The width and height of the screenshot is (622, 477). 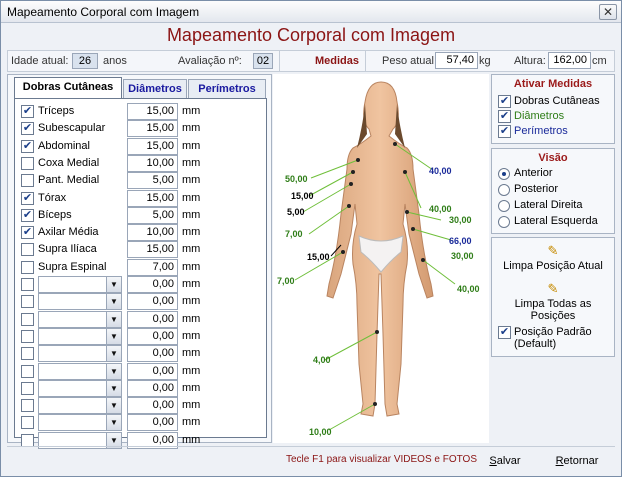 What do you see at coordinates (504, 101) in the screenshot?
I see `checkbox-icon: ✔` at bounding box center [504, 101].